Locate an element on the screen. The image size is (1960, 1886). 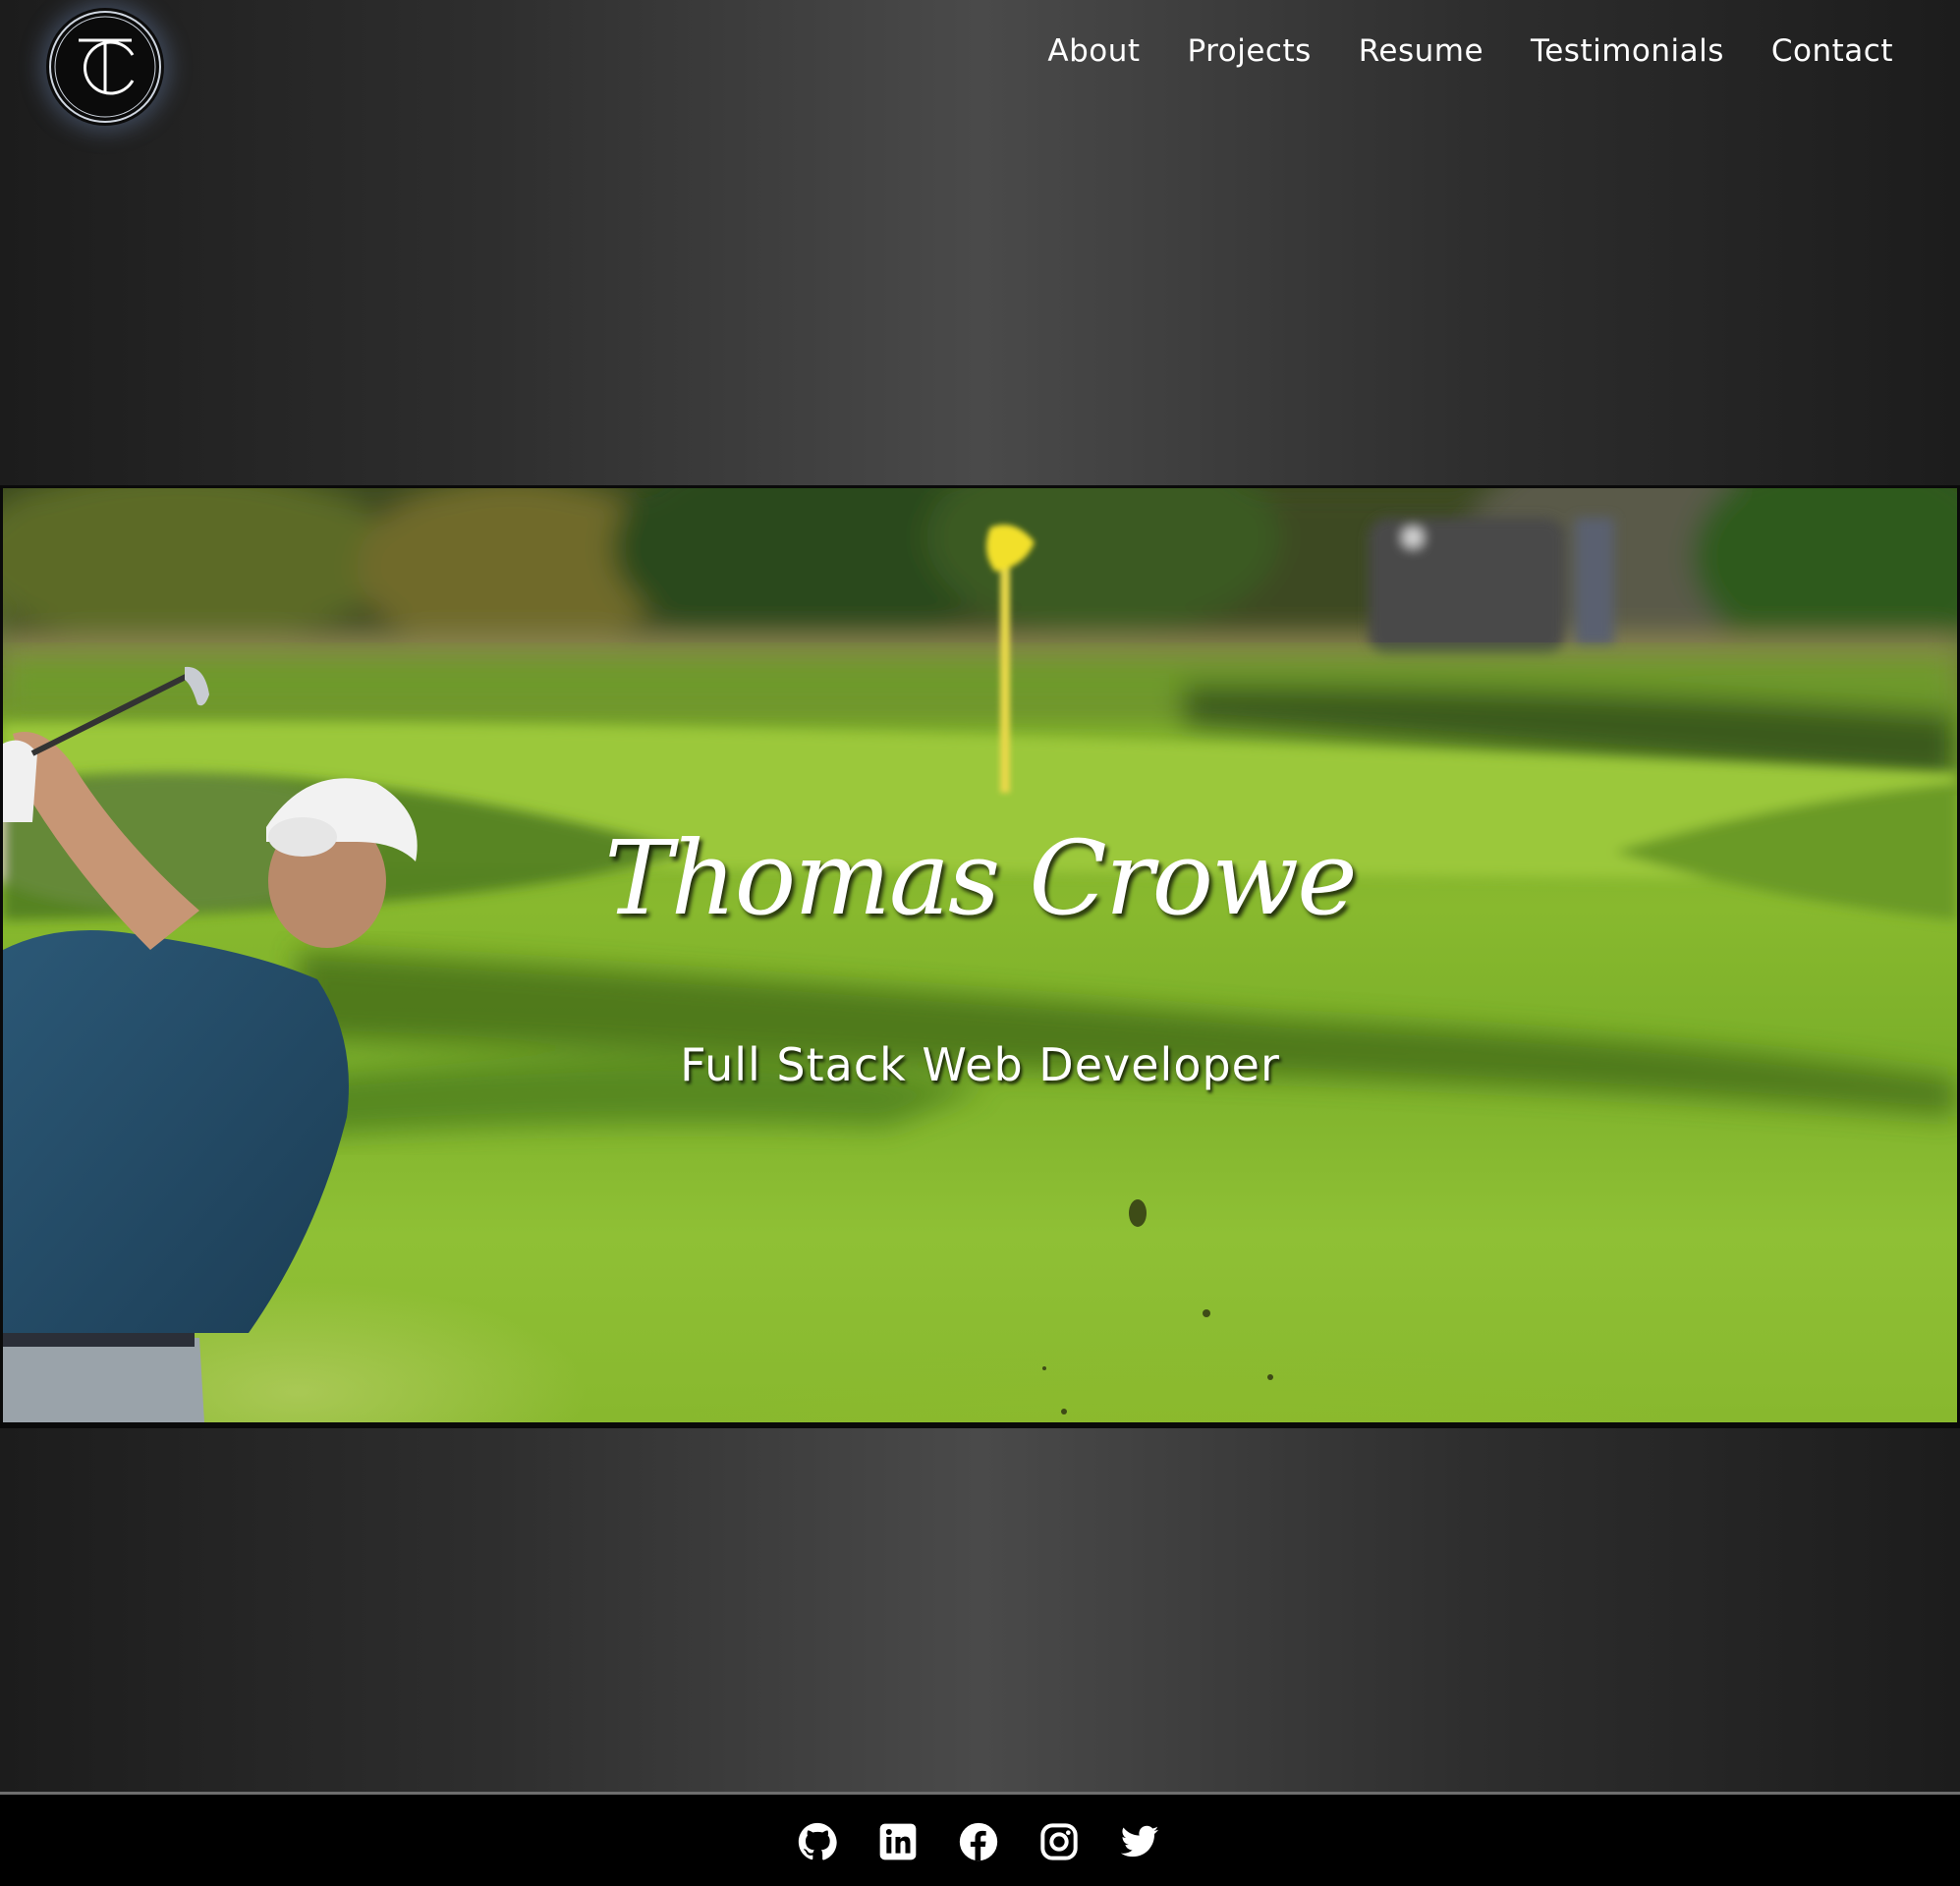
nav-projects: Projects is located at coordinates (1250, 51).